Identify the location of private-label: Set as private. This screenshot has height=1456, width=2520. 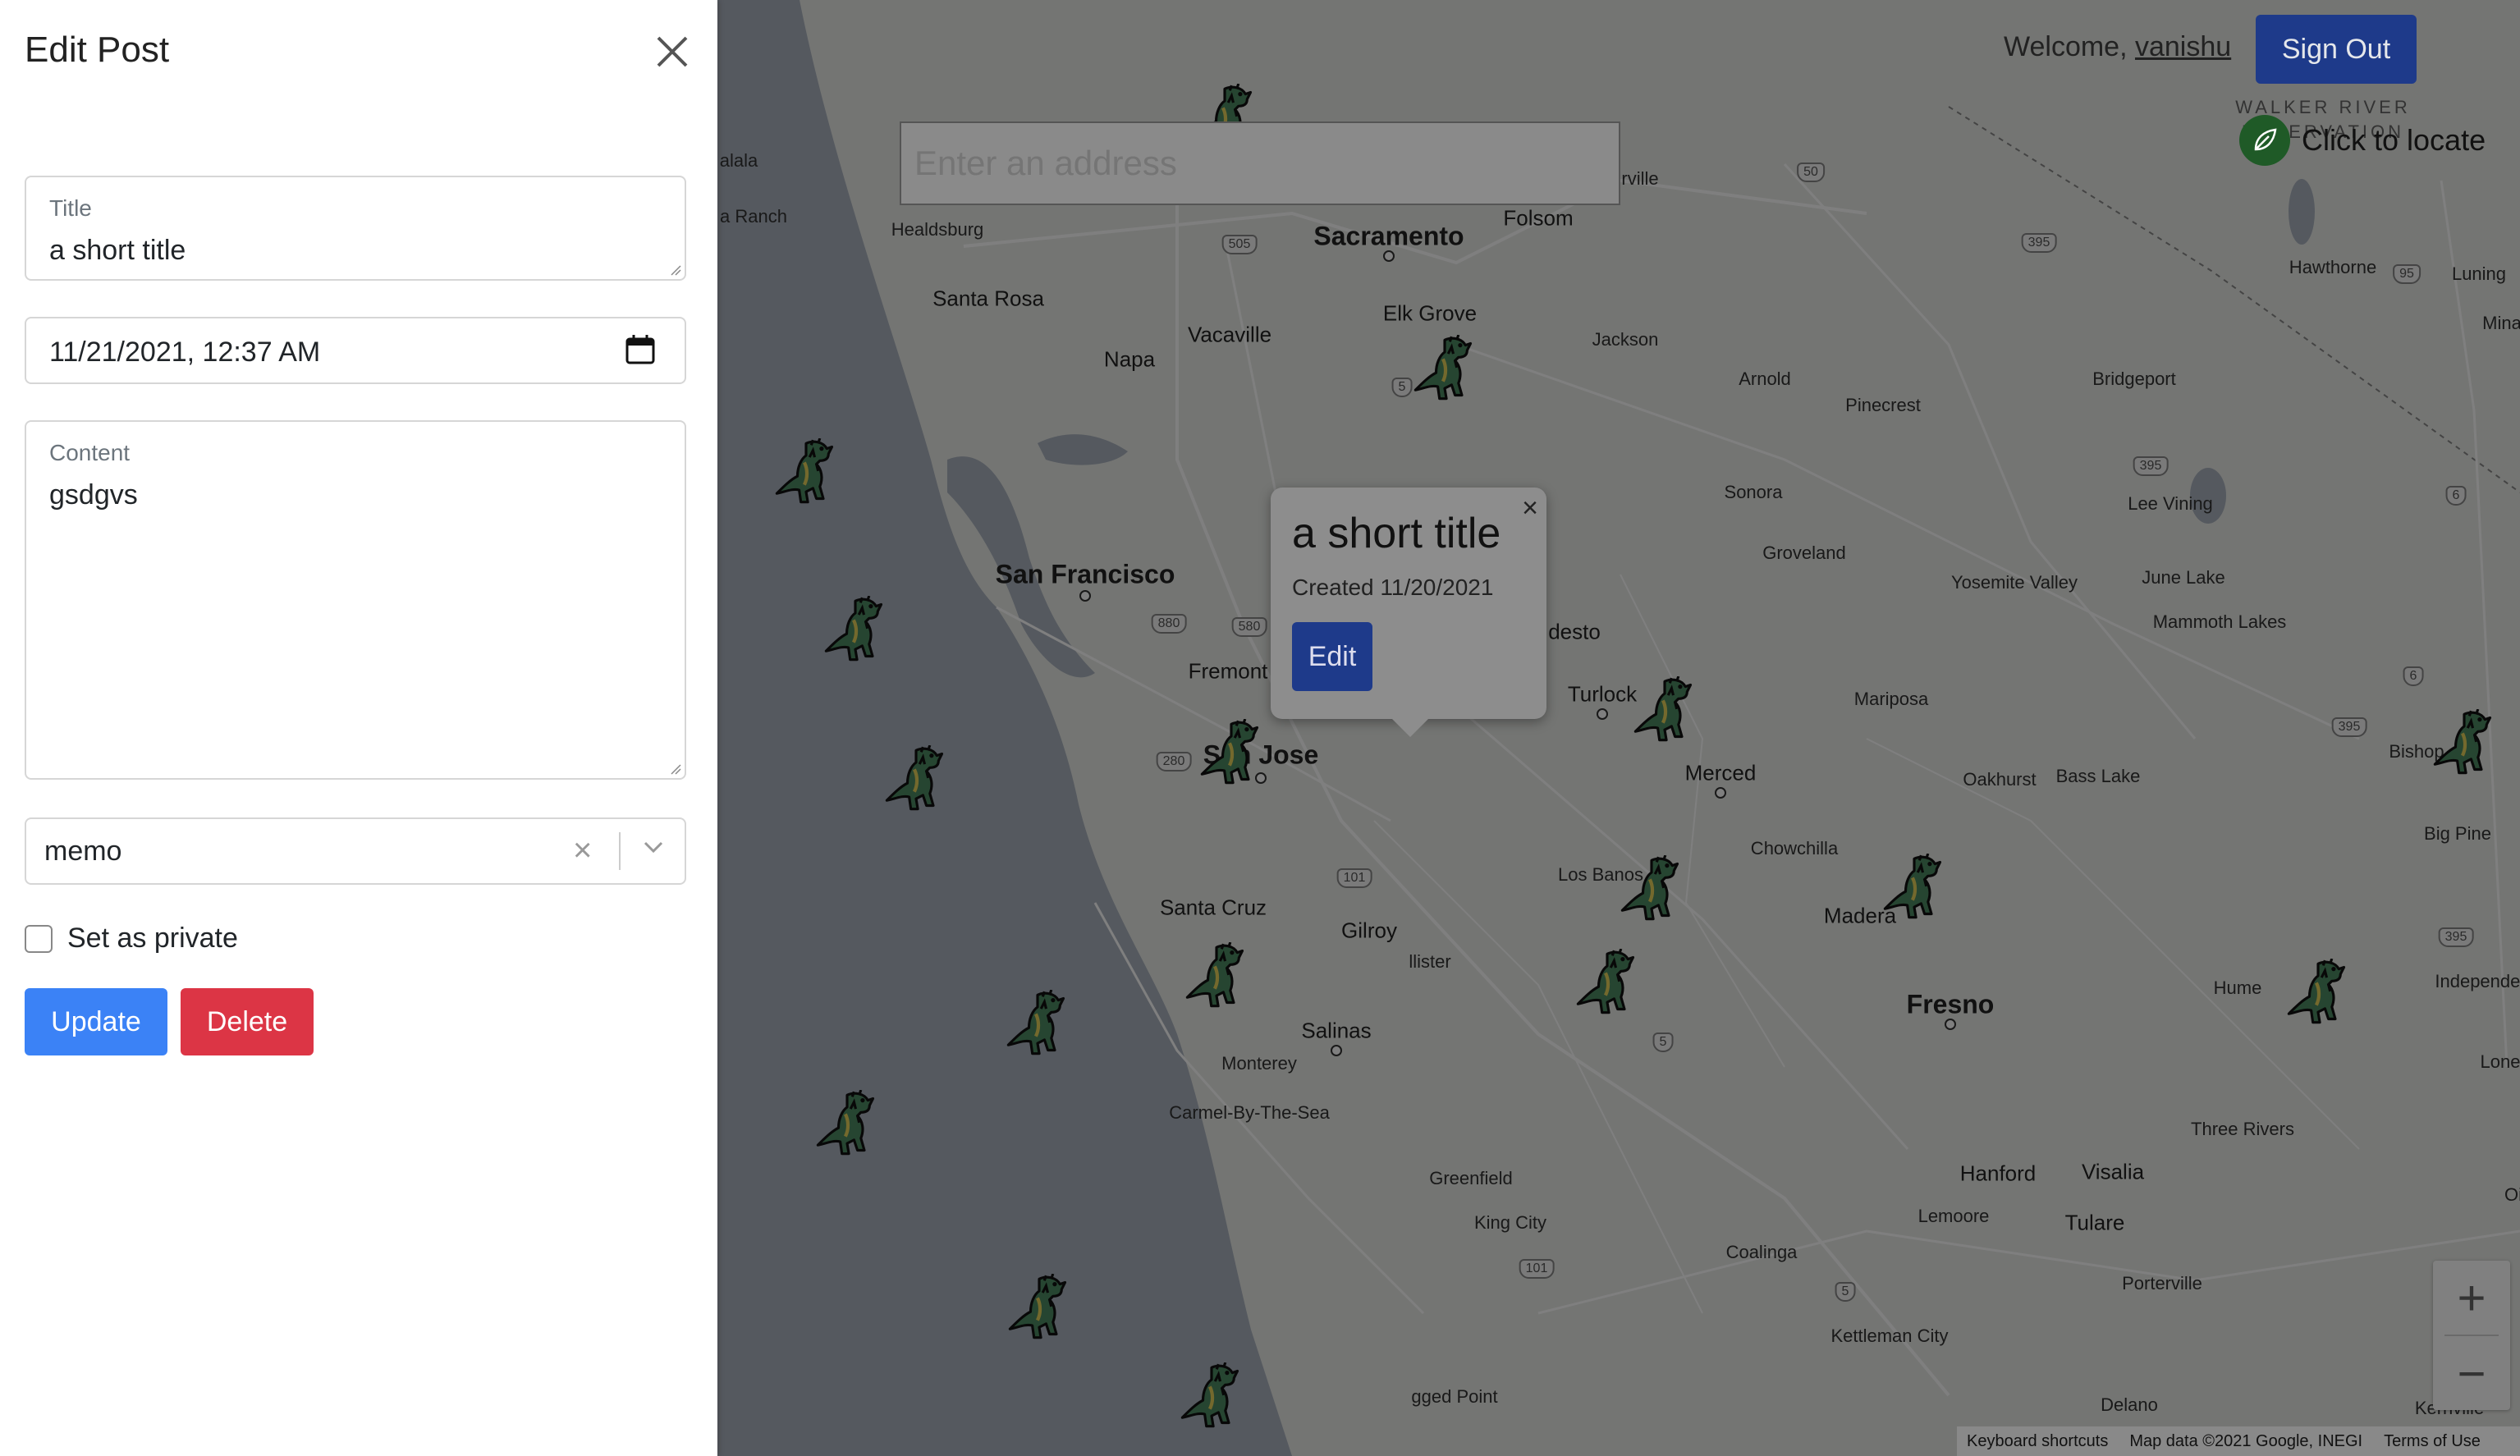
(152, 938).